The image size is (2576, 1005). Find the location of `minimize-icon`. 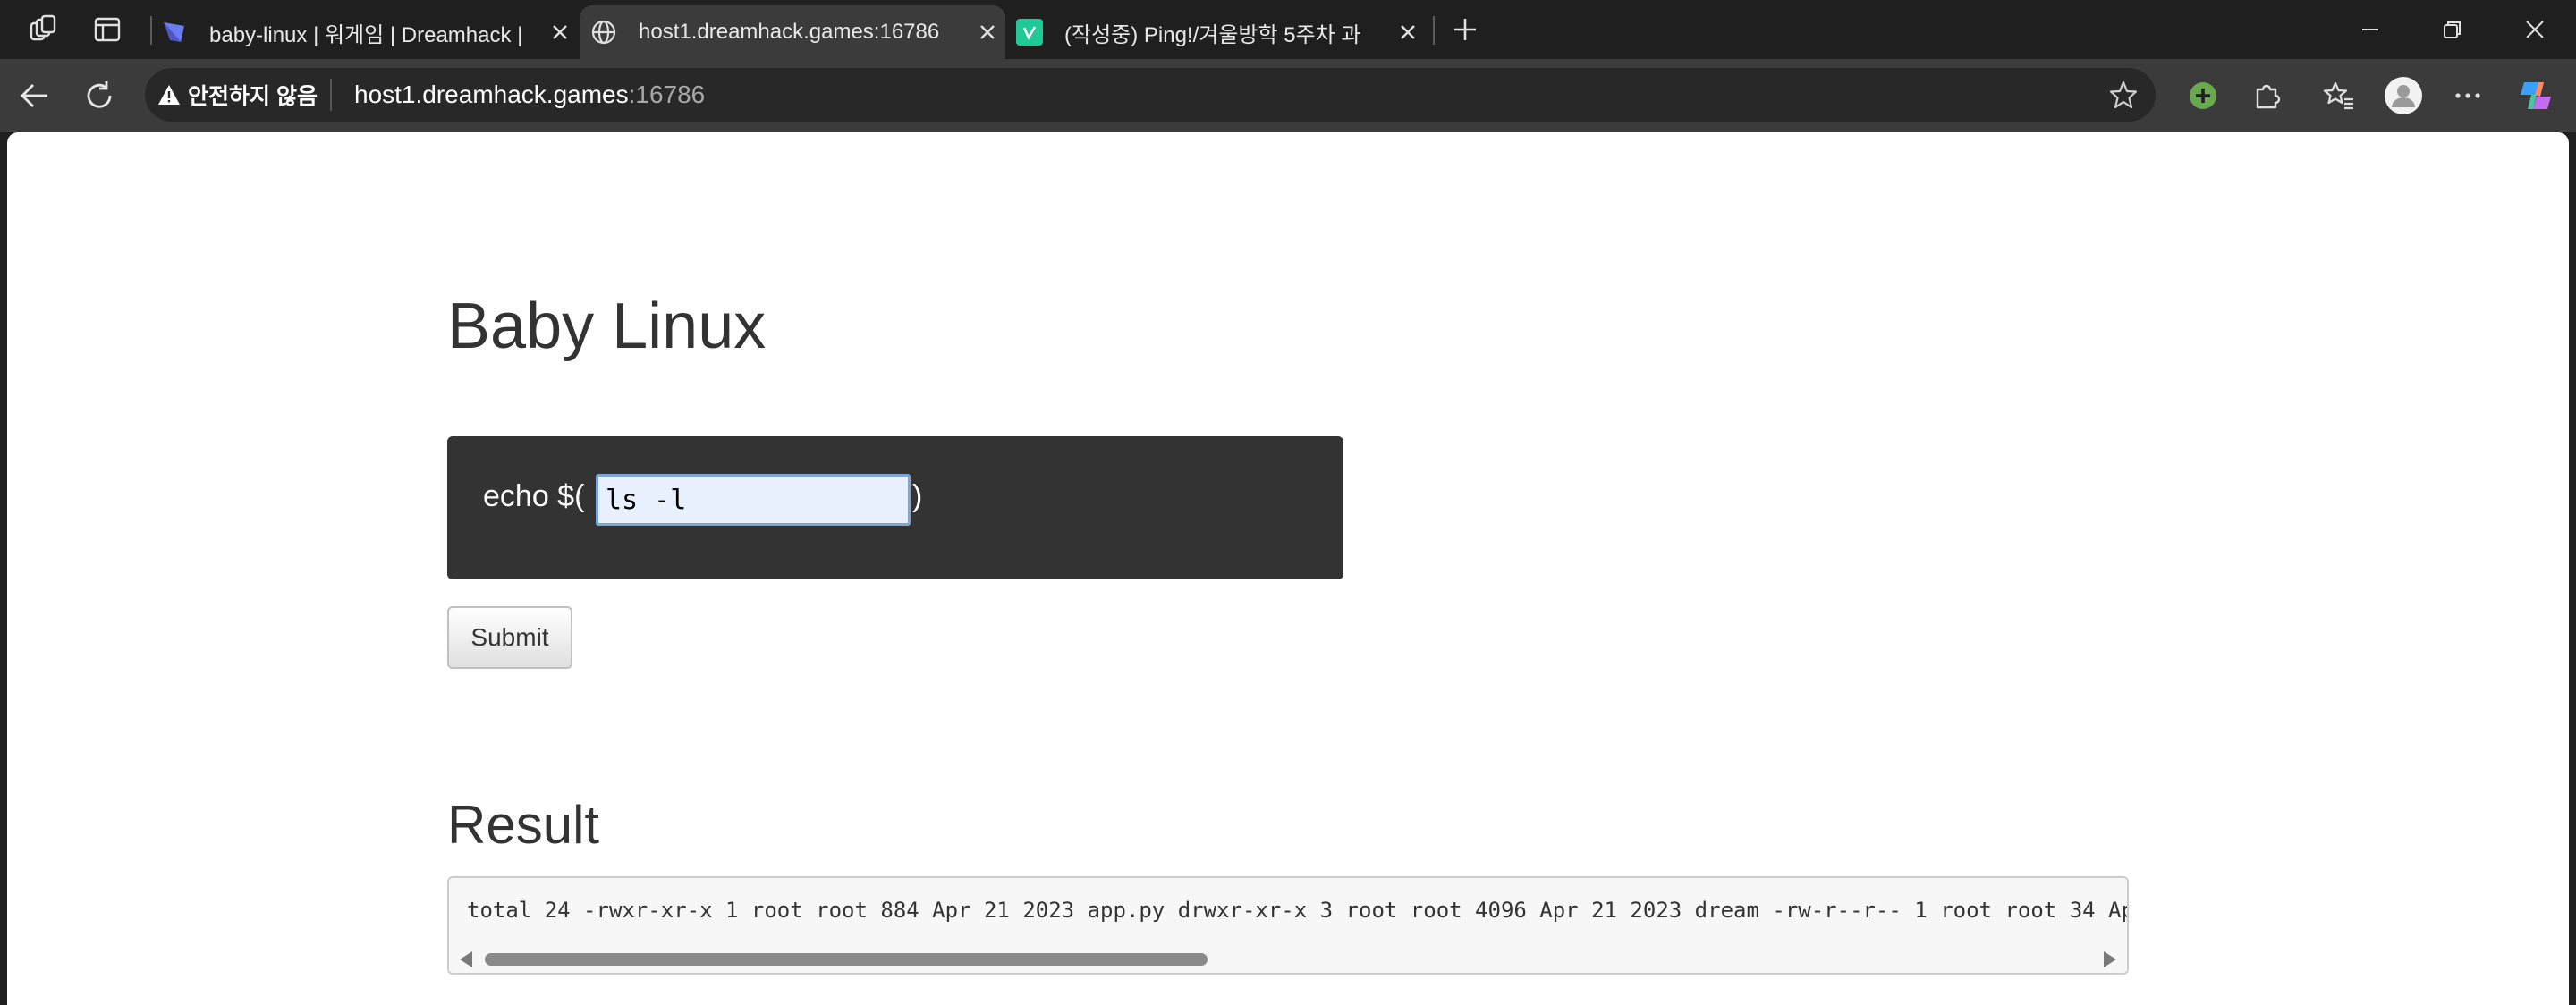

minimize-icon is located at coordinates (2370, 29).